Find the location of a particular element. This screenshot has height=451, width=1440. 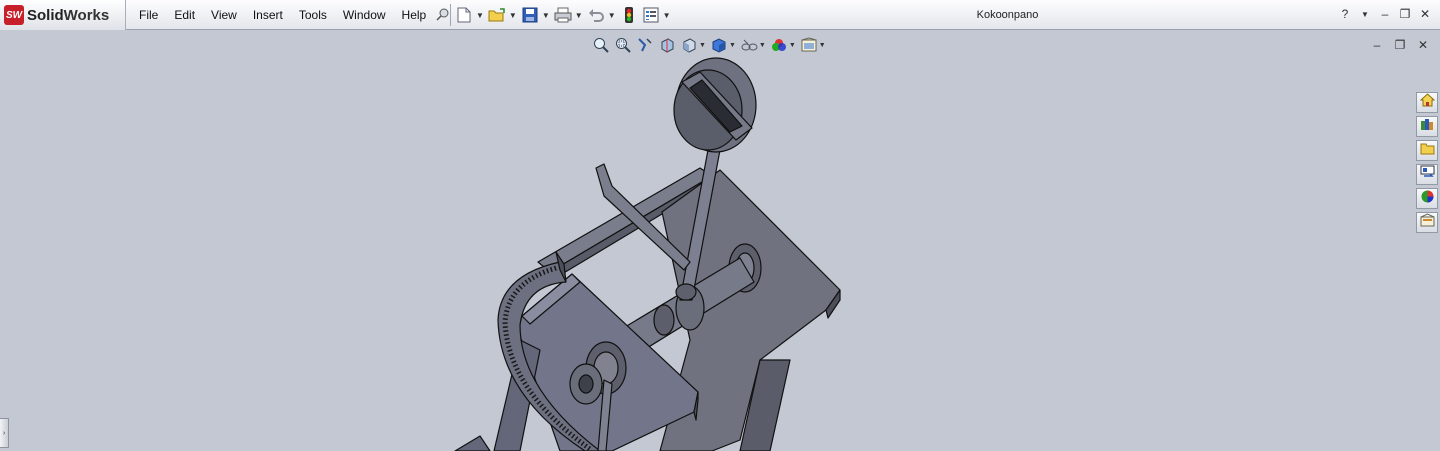

custom-properties-icon is located at coordinates (1427, 222).